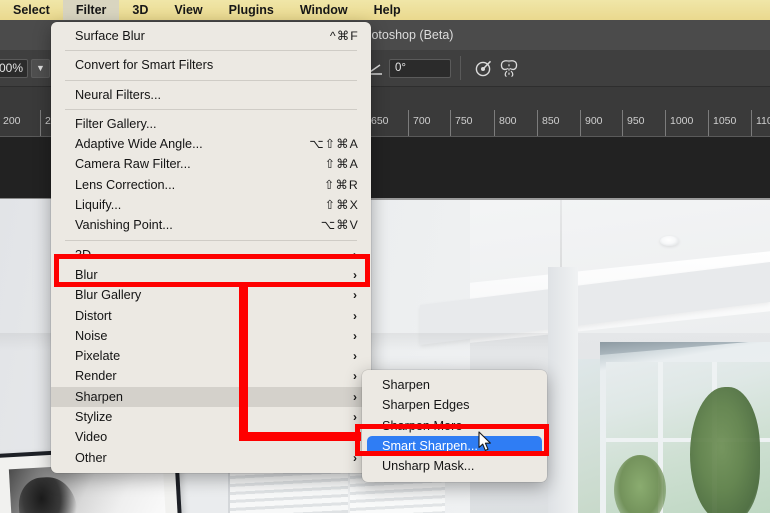 The image size is (770, 513). Describe the element at coordinates (563, 390) in the screenshot. I see `photo-right-column` at that location.